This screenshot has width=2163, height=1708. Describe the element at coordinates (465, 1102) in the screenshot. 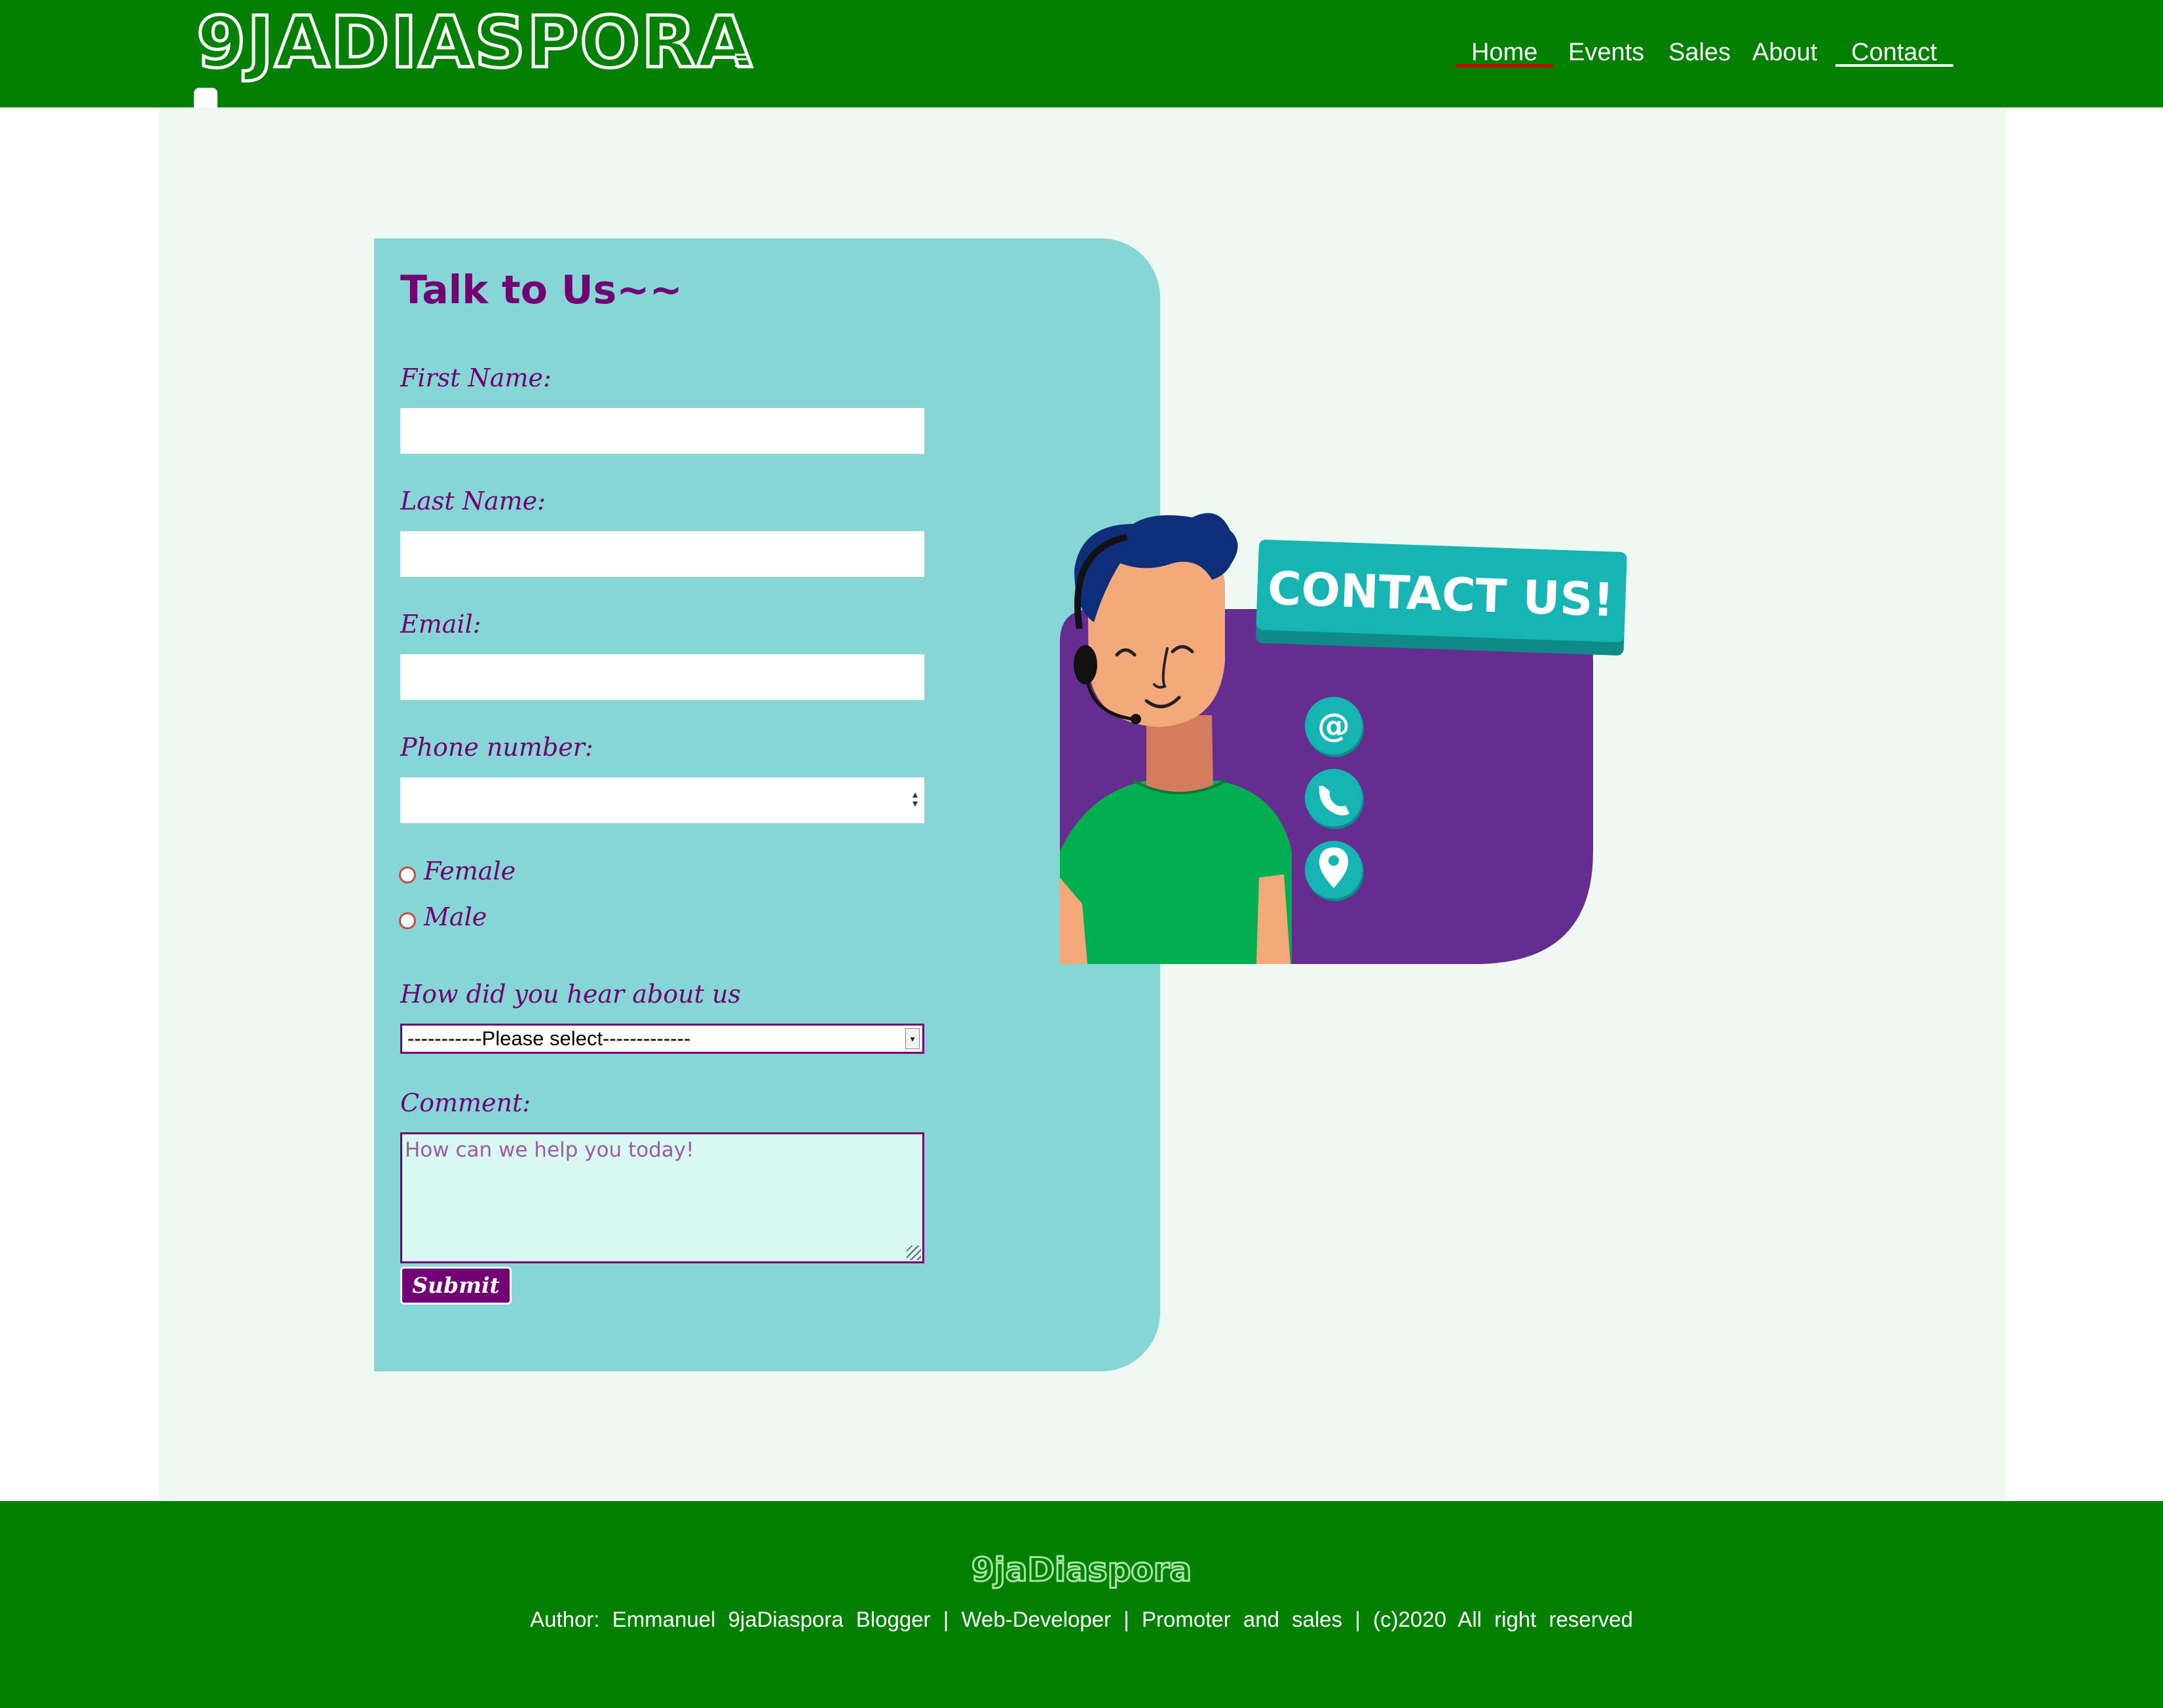

I see `comment-label: Comment:` at that location.